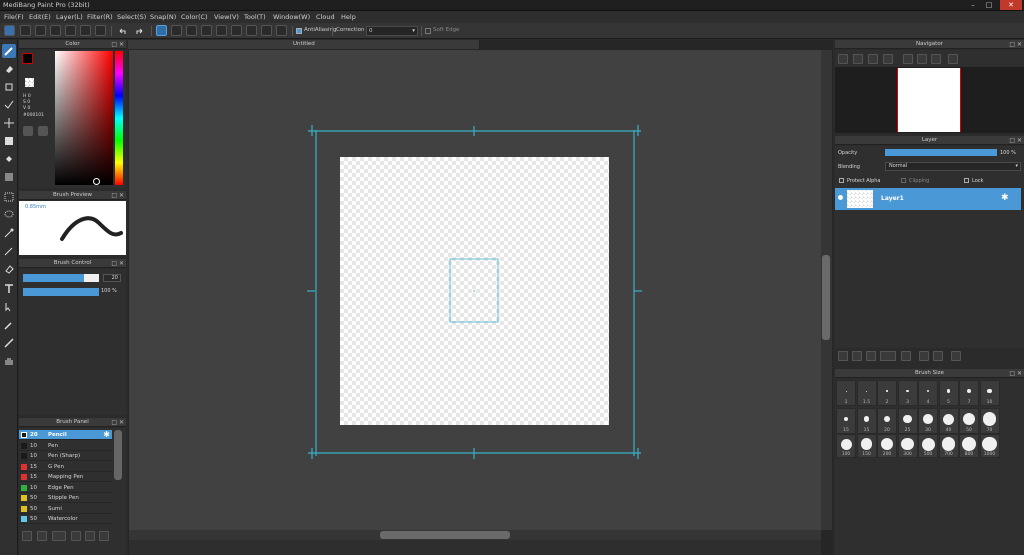 This screenshot has height=555, width=1024. What do you see at coordinates (281, 30) in the screenshot?
I see `snap-settings-icon` at bounding box center [281, 30].